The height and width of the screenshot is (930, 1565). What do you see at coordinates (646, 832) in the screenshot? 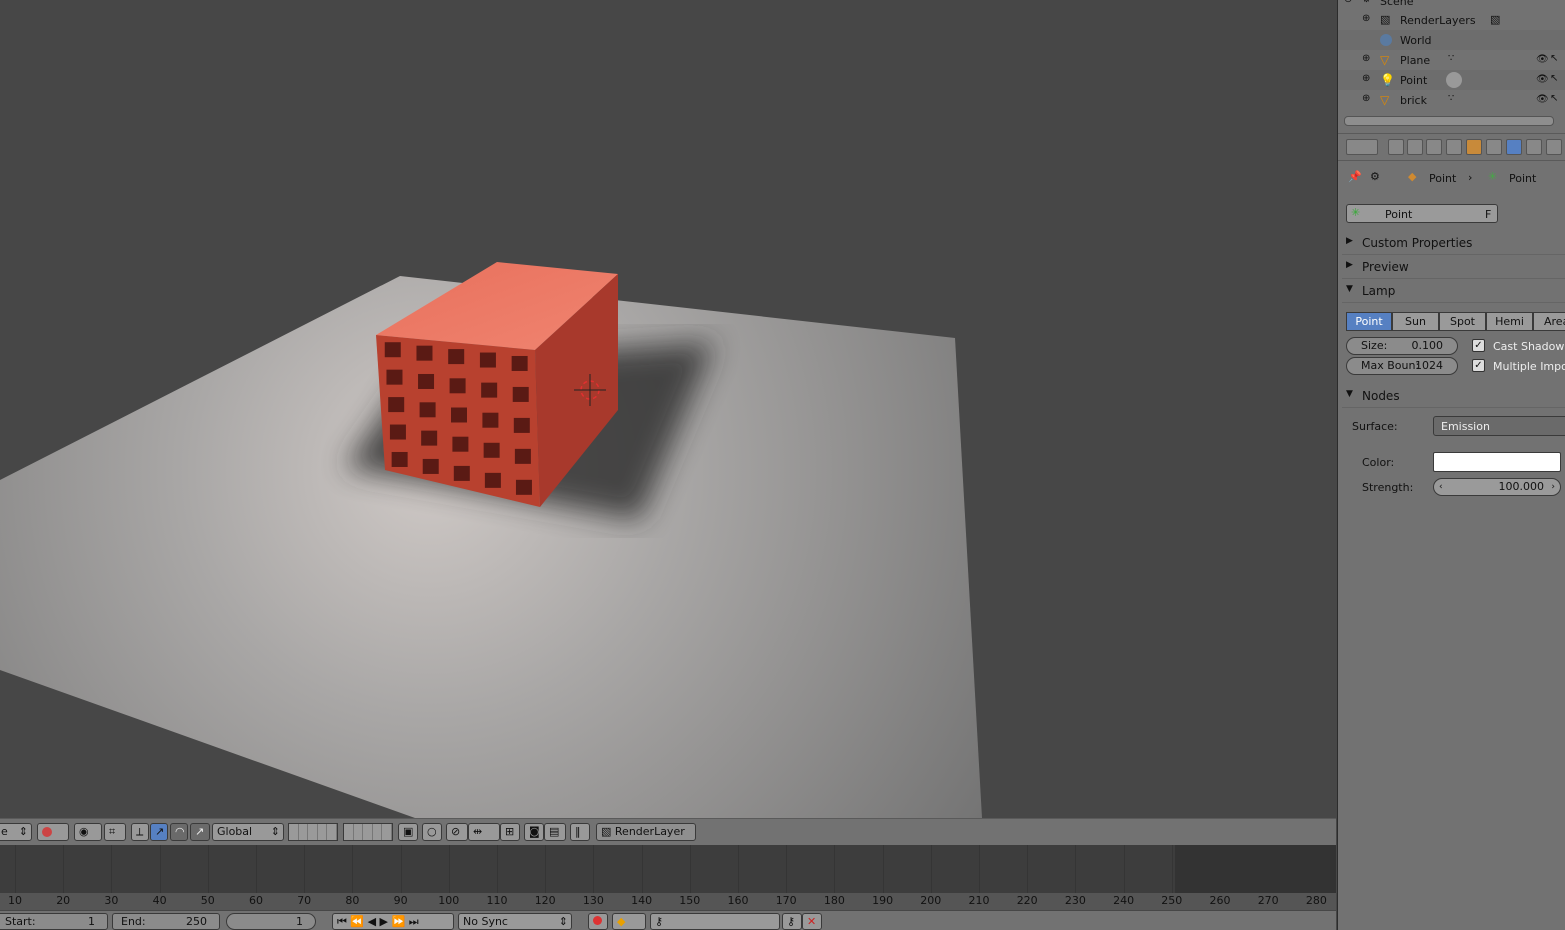
I see `render-layer-select: ▧ RenderLayer` at bounding box center [646, 832].